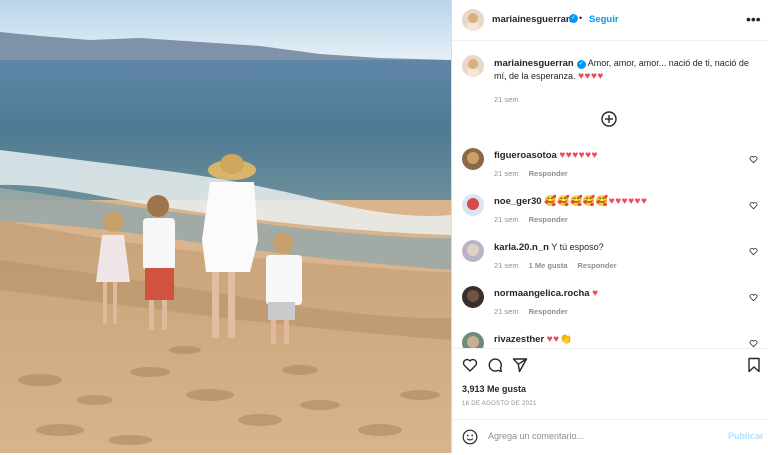 The width and height of the screenshot is (768, 455). I want to click on comment-likes: 1 Me gusta, so click(548, 265).